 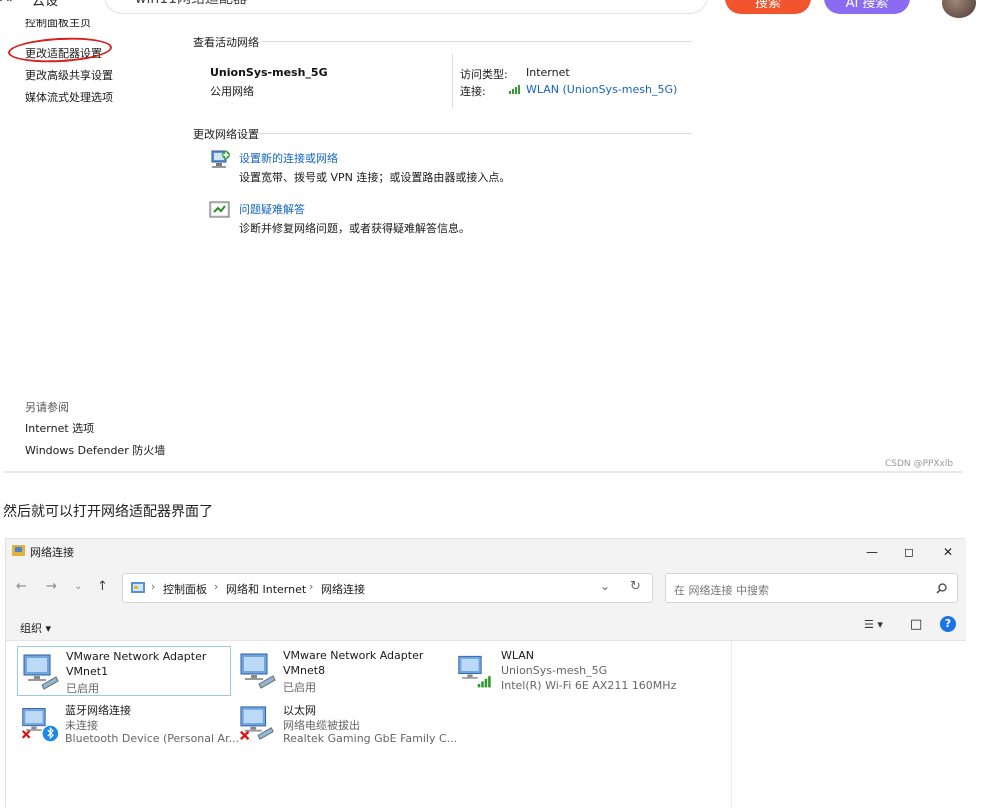 What do you see at coordinates (473, 91) in the screenshot?
I see `connection-label: 连接:` at bounding box center [473, 91].